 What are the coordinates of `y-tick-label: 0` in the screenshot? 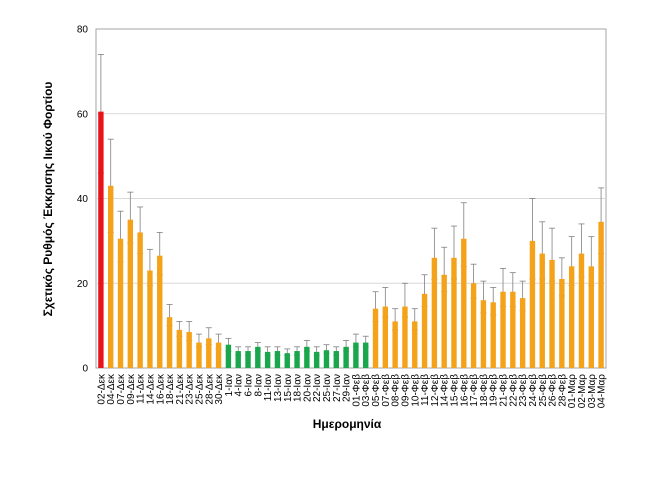 It's located at (85, 369).